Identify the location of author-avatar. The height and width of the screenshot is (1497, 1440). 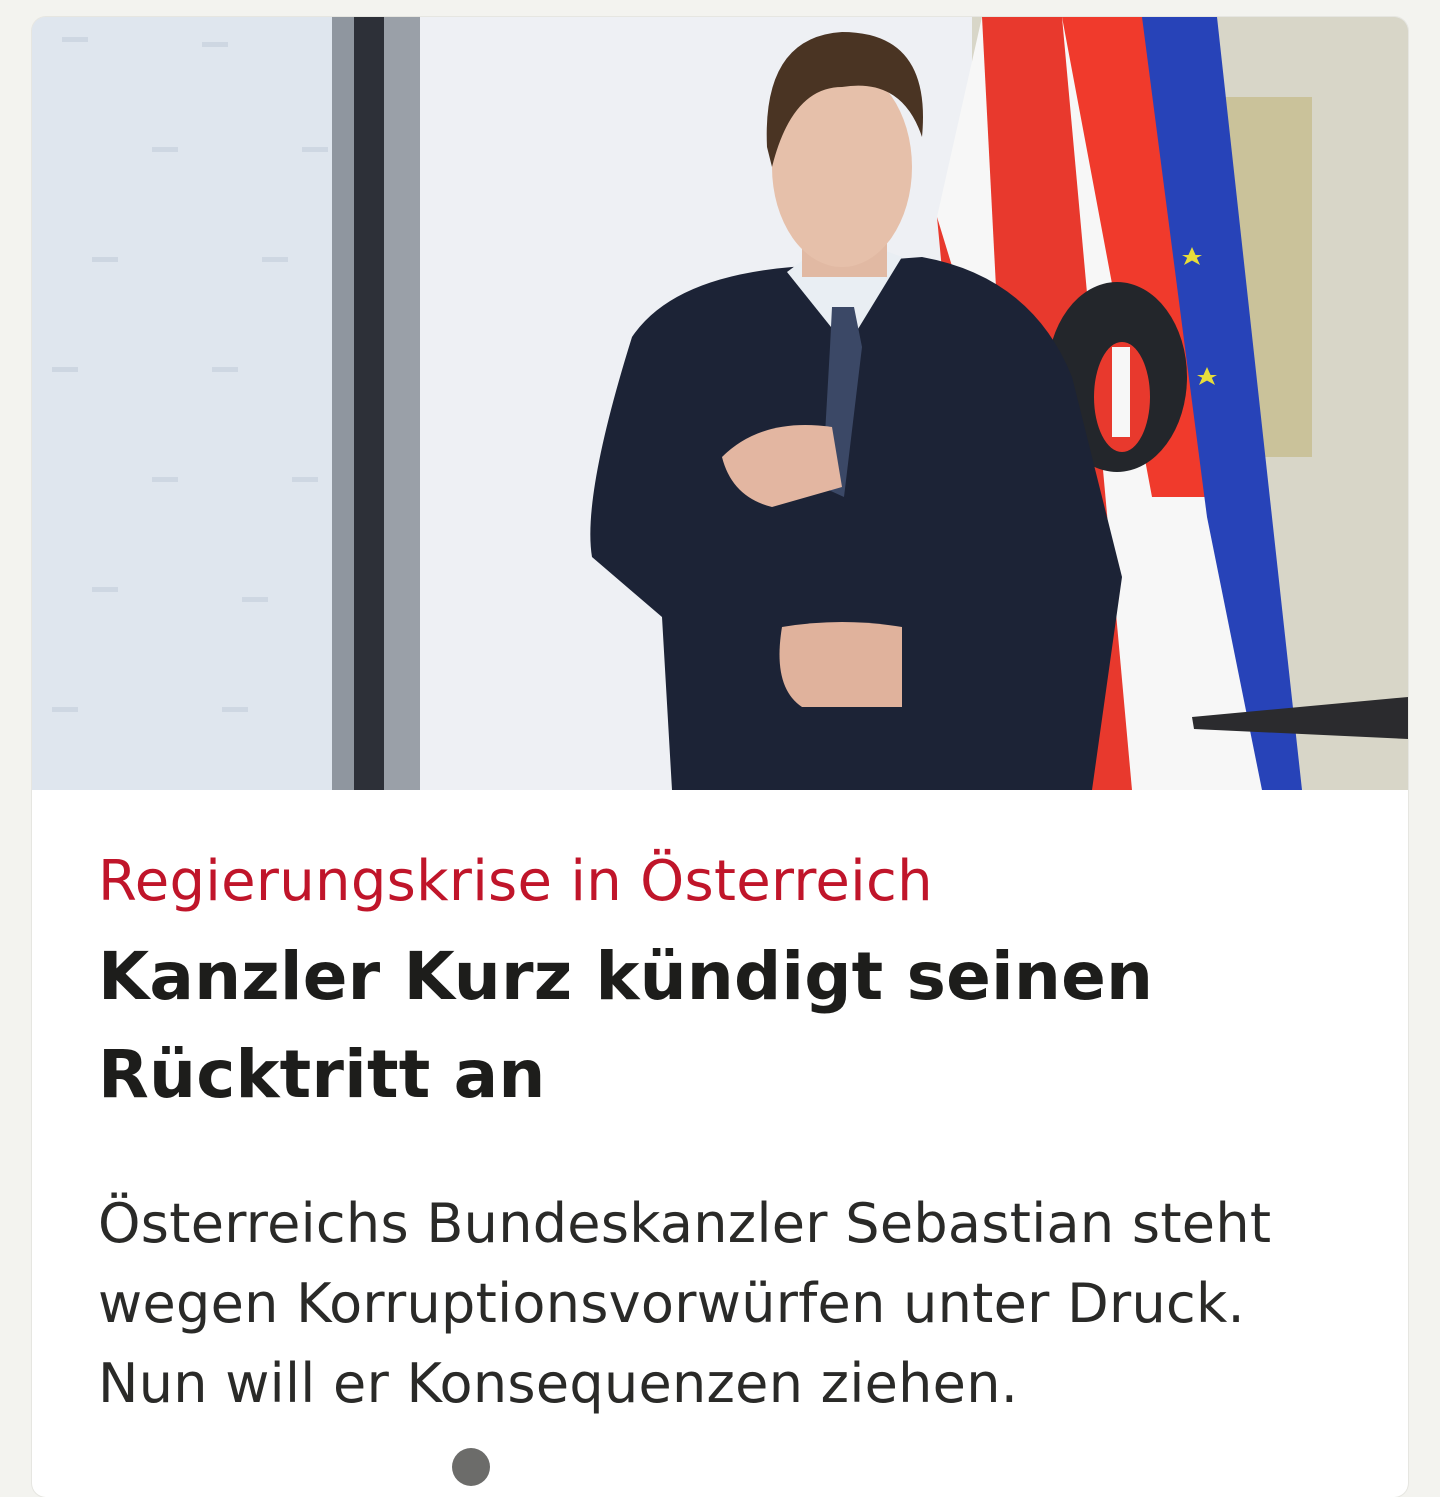
(471, 1467).